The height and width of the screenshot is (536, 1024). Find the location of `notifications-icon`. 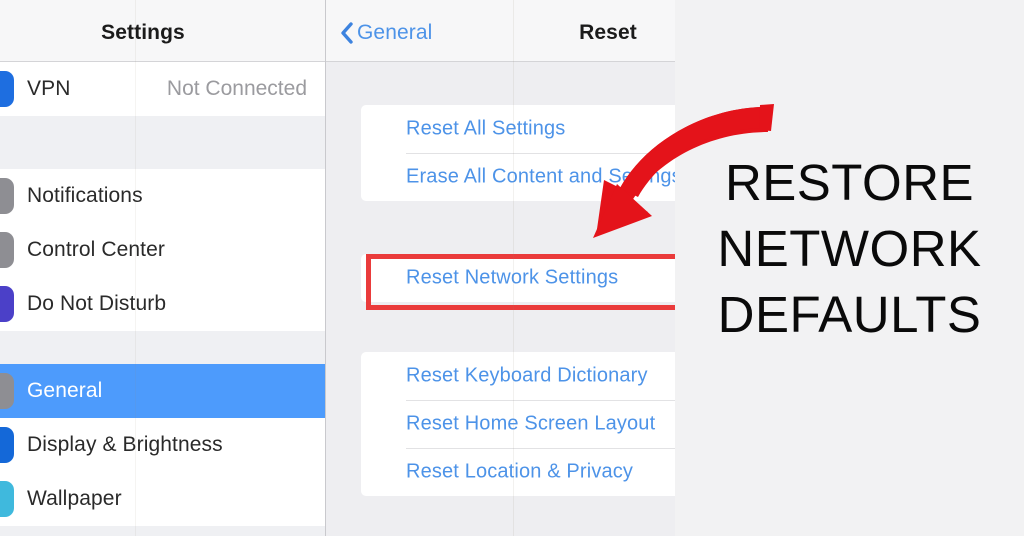

notifications-icon is located at coordinates (7, 196).